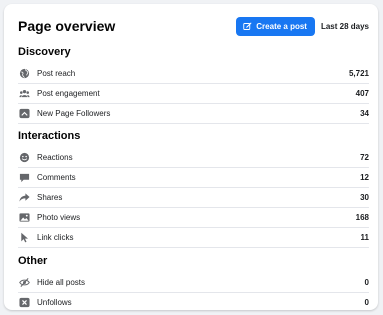  Describe the element at coordinates (281, 26) in the screenshot. I see `create-post-label: Create a post` at that location.